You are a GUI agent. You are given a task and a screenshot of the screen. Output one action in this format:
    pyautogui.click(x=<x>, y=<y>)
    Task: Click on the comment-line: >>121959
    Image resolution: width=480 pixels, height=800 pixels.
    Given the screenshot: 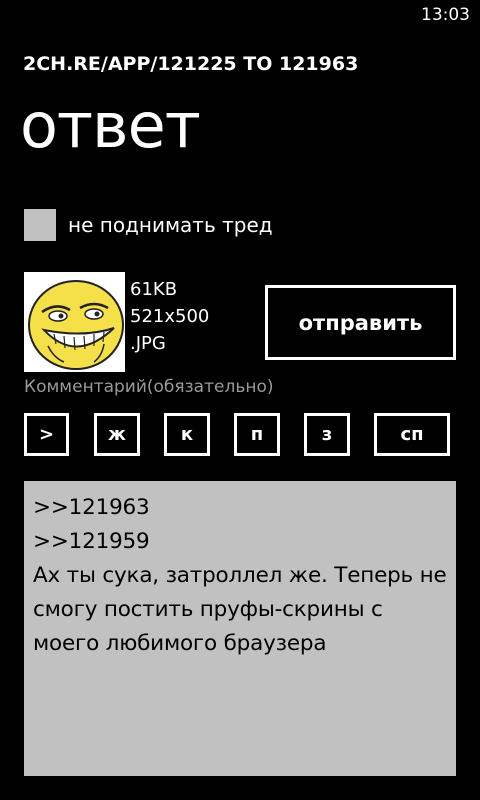 What is the action you would take?
    pyautogui.click(x=91, y=541)
    